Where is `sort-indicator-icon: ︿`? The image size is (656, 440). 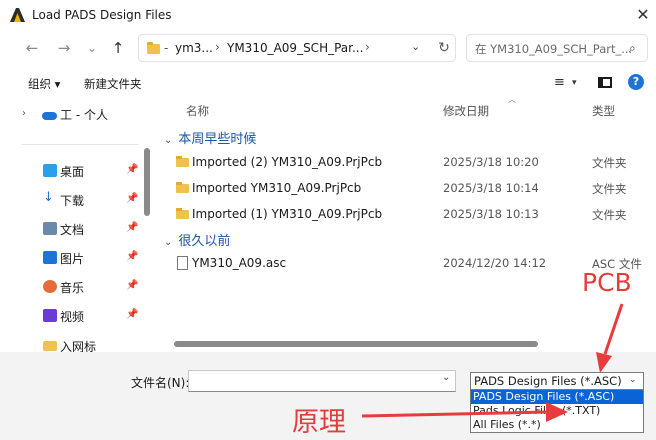
sort-indicator-icon: ︿ is located at coordinates (512, 99).